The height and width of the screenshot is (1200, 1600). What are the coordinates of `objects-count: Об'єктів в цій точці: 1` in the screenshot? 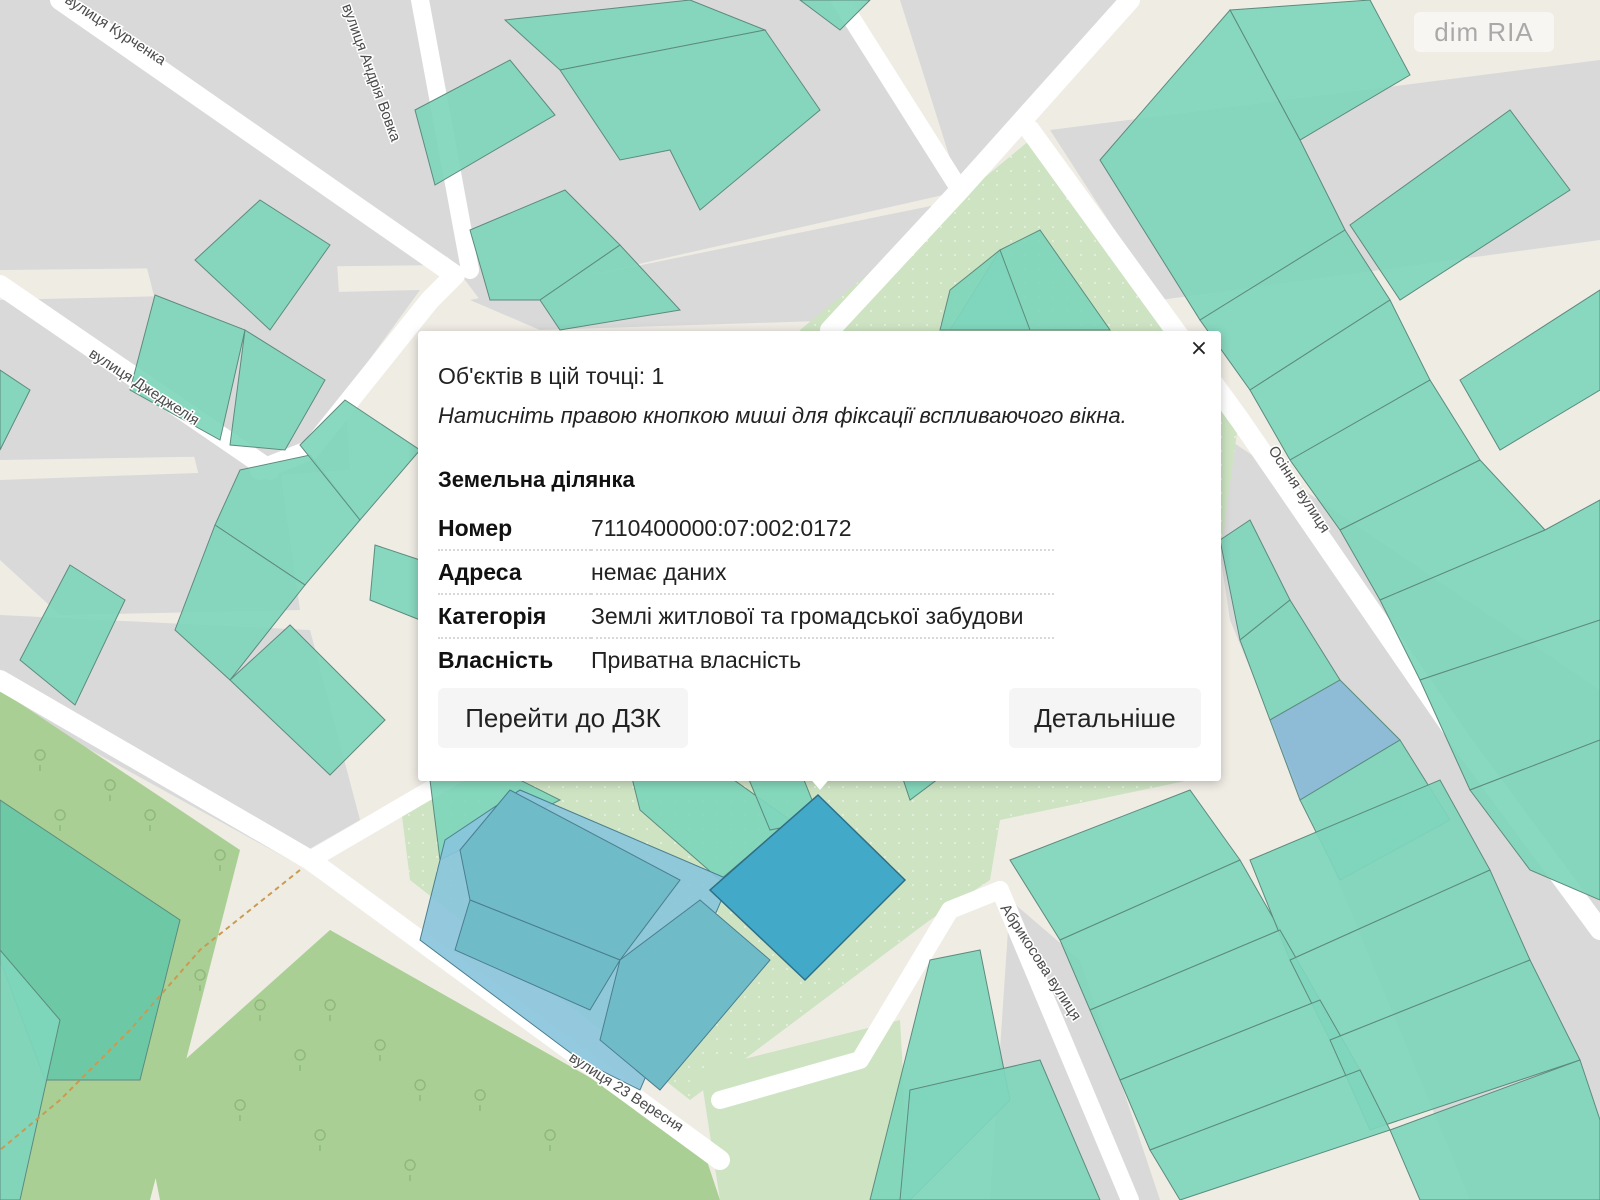 It's located at (551, 376).